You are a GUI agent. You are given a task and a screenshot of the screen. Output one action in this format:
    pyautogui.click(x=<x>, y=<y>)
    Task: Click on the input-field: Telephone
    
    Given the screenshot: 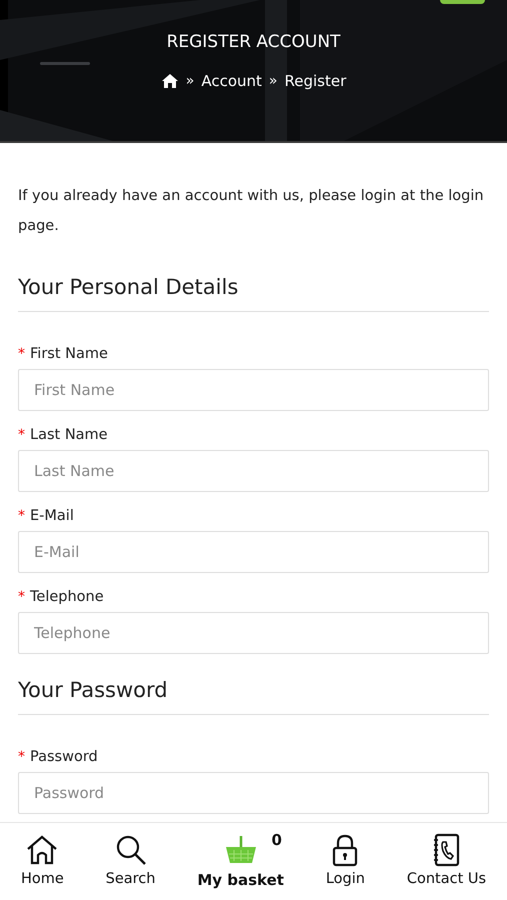 What is the action you would take?
    pyautogui.click(x=253, y=633)
    